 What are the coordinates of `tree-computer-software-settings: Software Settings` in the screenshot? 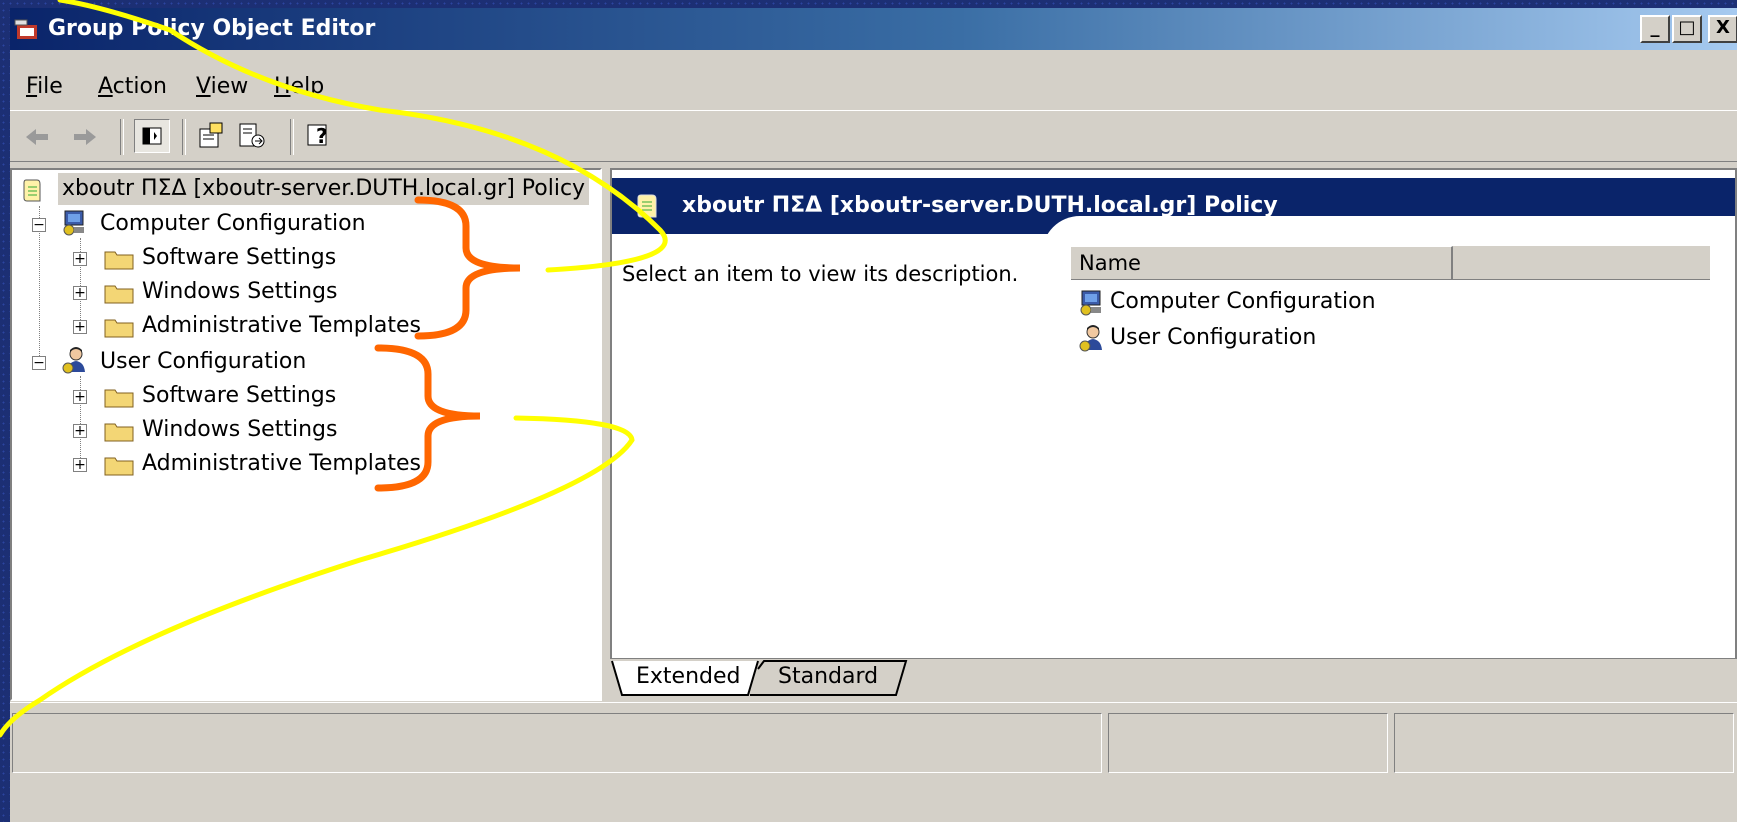 It's located at (239, 258).